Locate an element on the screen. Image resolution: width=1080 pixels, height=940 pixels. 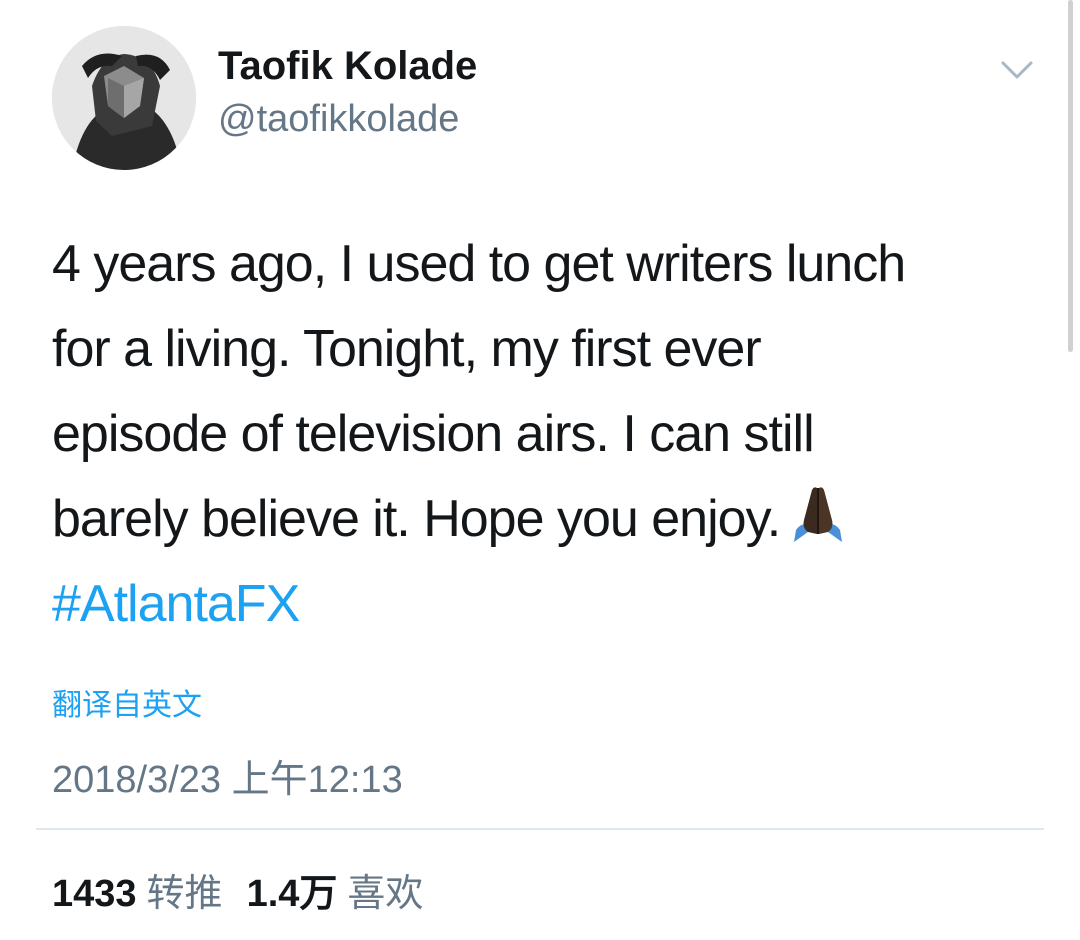
tweet-stats: 1433 转推 1.4万 喜欢 is located at coordinates (249, 889).